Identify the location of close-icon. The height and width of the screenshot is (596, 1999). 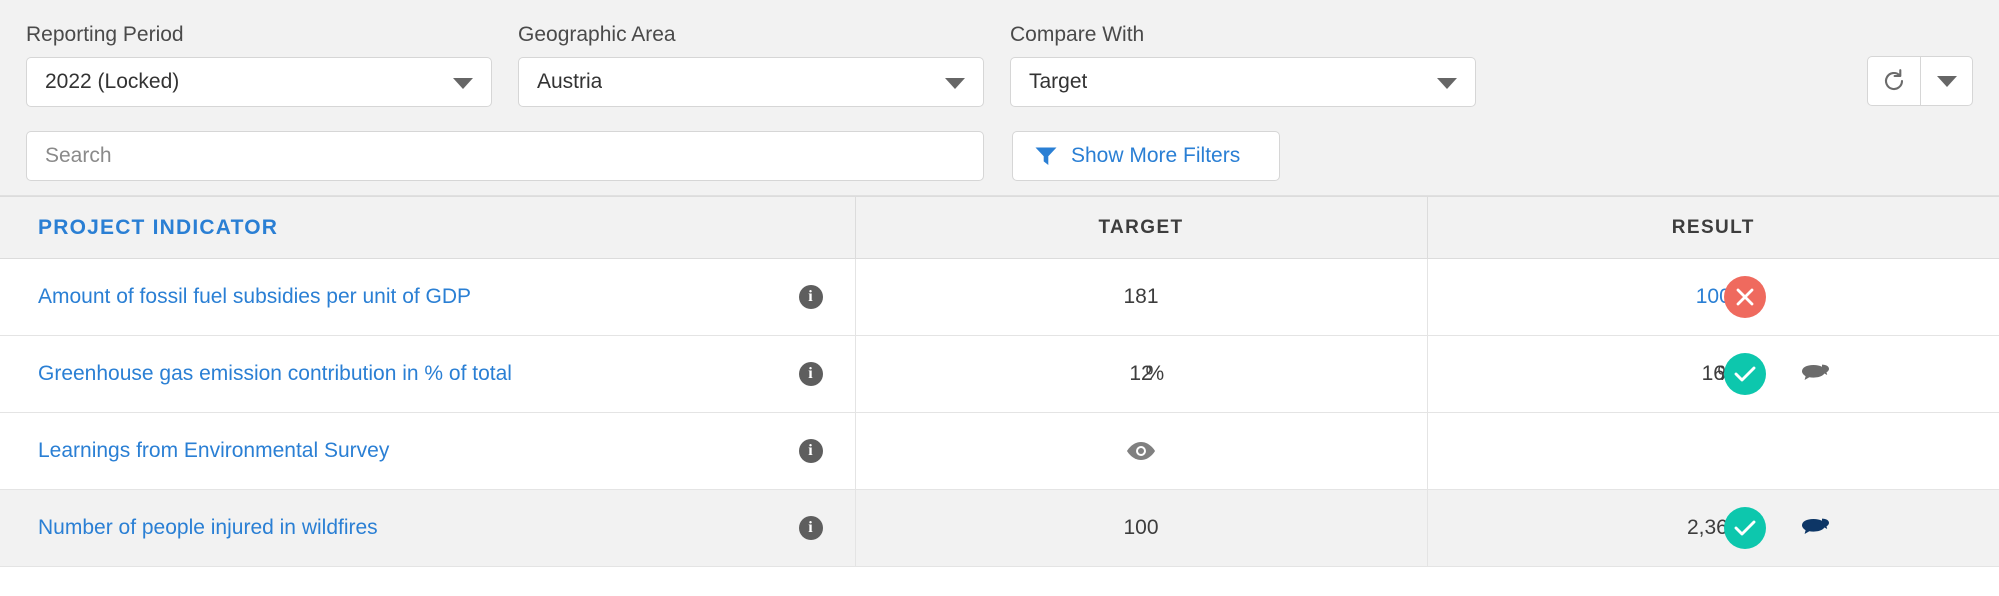
(1744, 297).